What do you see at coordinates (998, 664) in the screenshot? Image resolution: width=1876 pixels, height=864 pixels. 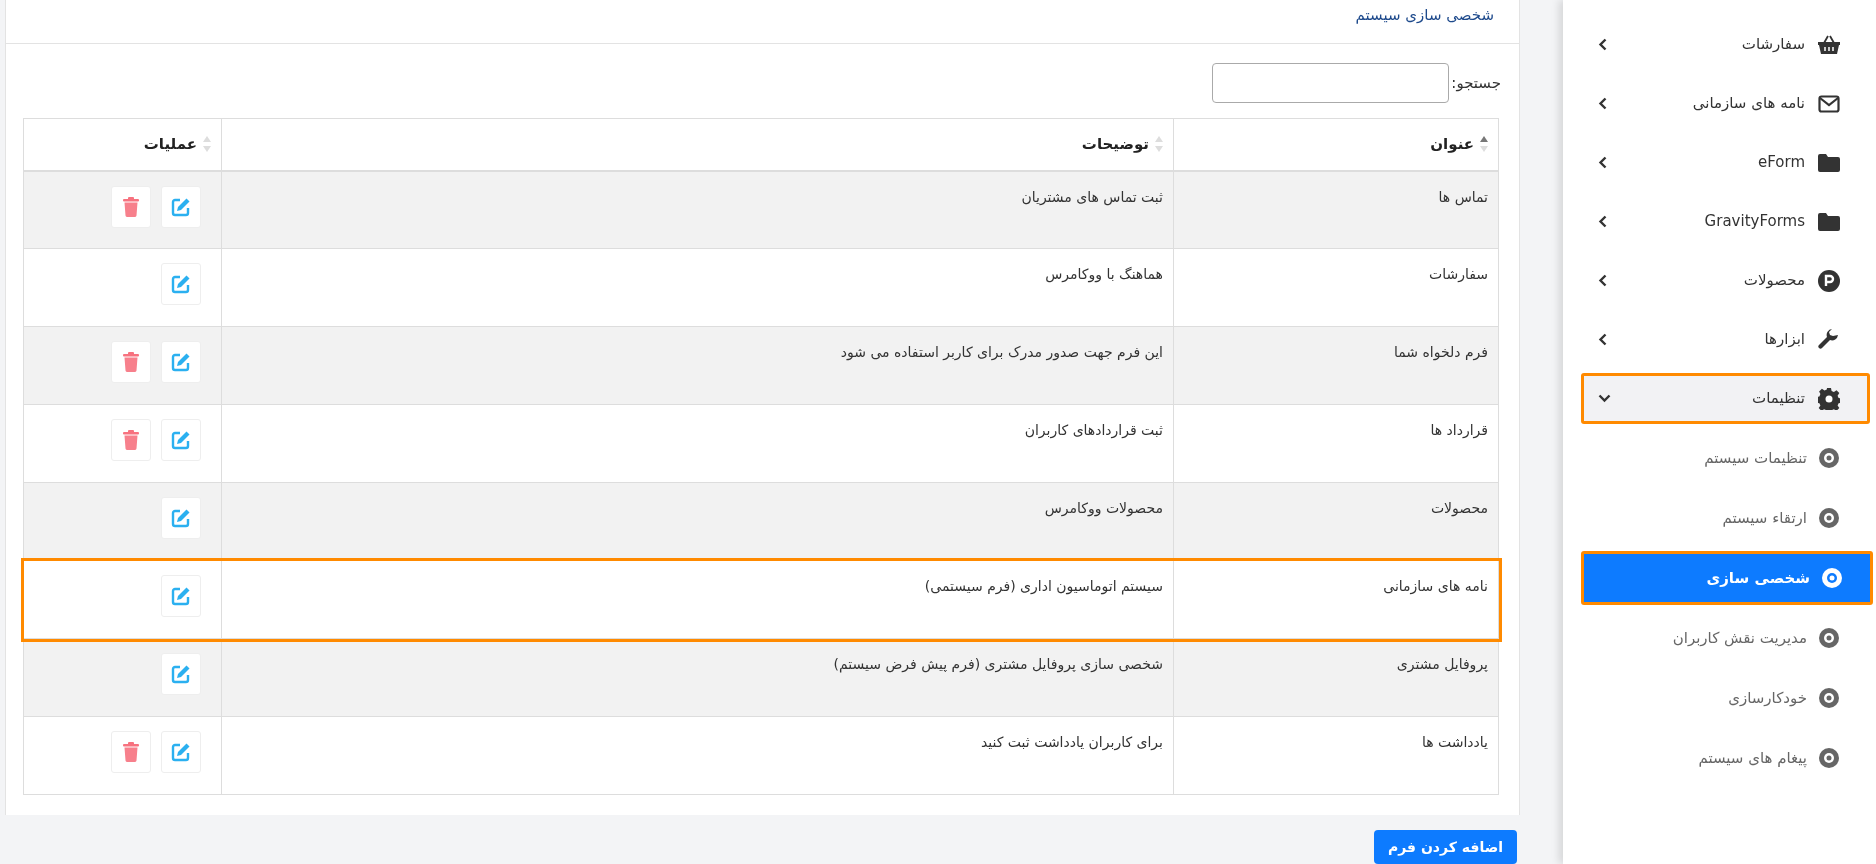 I see `table-cell: شخصی سازی پروفایل مشتری (فرم پیش فرض سیستم)` at bounding box center [998, 664].